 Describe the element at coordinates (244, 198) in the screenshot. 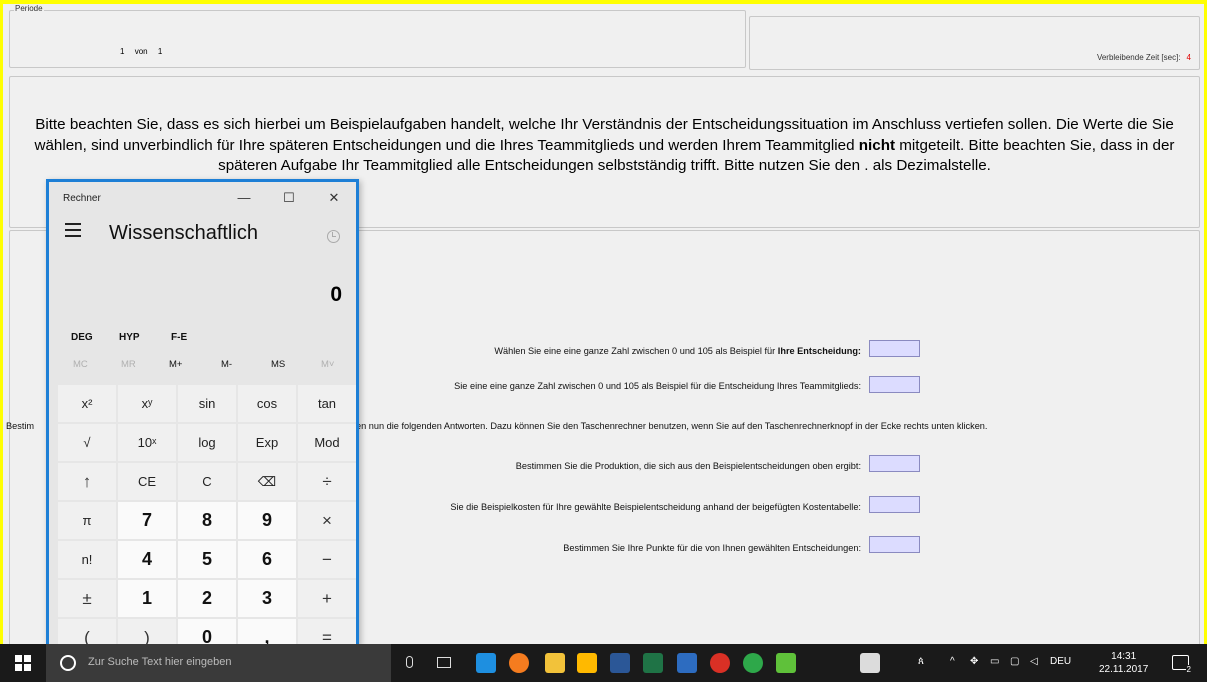

I see `minimize-button: —` at that location.